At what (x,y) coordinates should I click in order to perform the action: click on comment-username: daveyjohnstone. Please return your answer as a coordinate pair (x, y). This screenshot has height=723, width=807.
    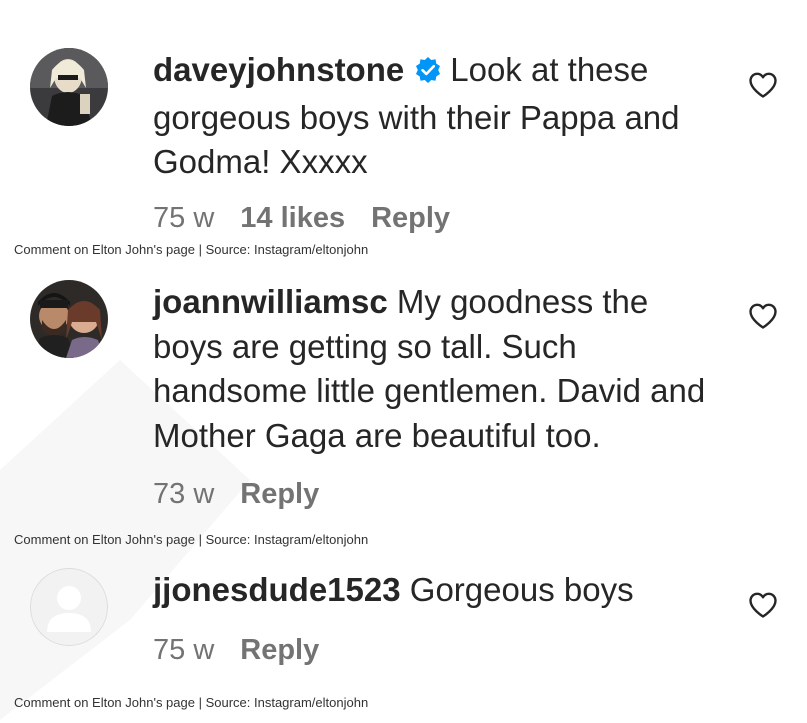
    Looking at the image, I should click on (278, 69).